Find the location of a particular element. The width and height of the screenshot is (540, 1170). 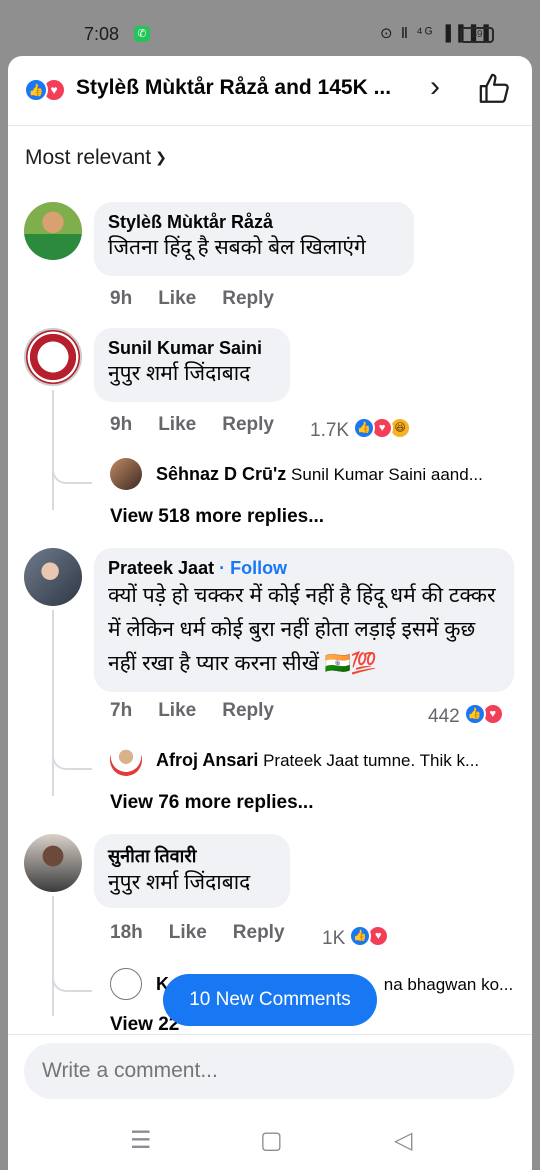

reaction-counter: 1K 👍 ♥ is located at coordinates (356, 936).